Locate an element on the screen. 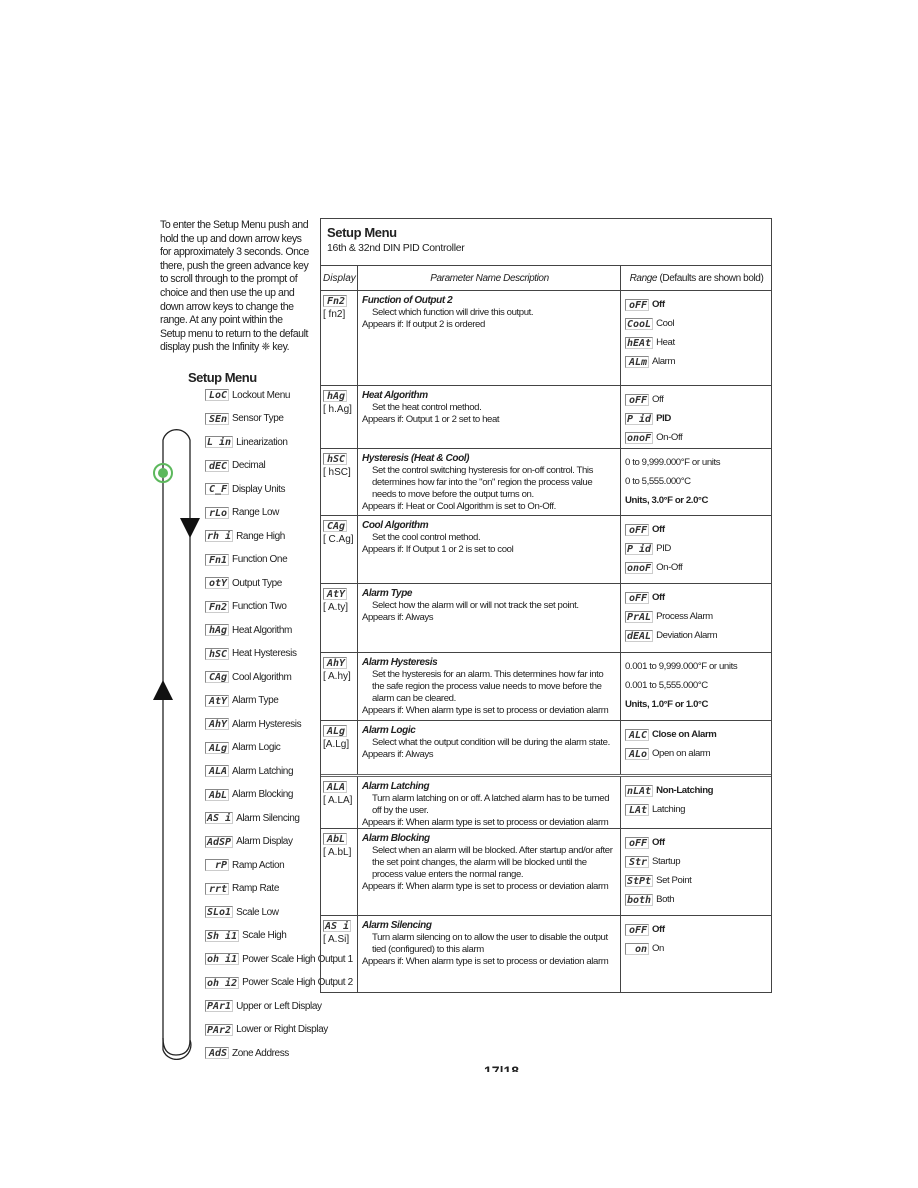  option-code: LAt is located at coordinates (637, 809).